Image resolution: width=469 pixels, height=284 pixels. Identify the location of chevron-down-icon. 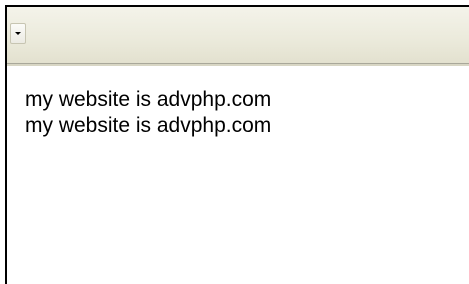
(18, 33).